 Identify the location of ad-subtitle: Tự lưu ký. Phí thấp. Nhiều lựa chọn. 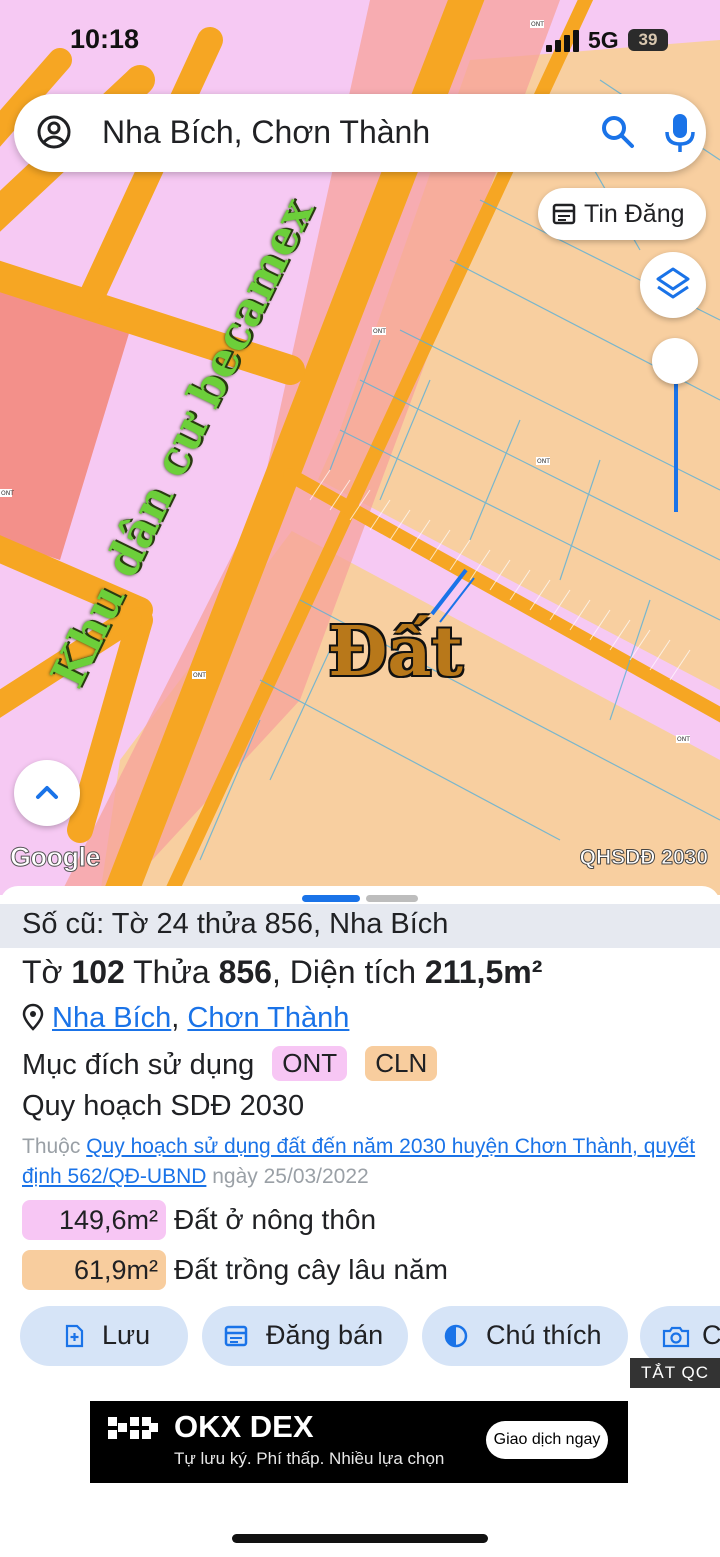
(309, 1458).